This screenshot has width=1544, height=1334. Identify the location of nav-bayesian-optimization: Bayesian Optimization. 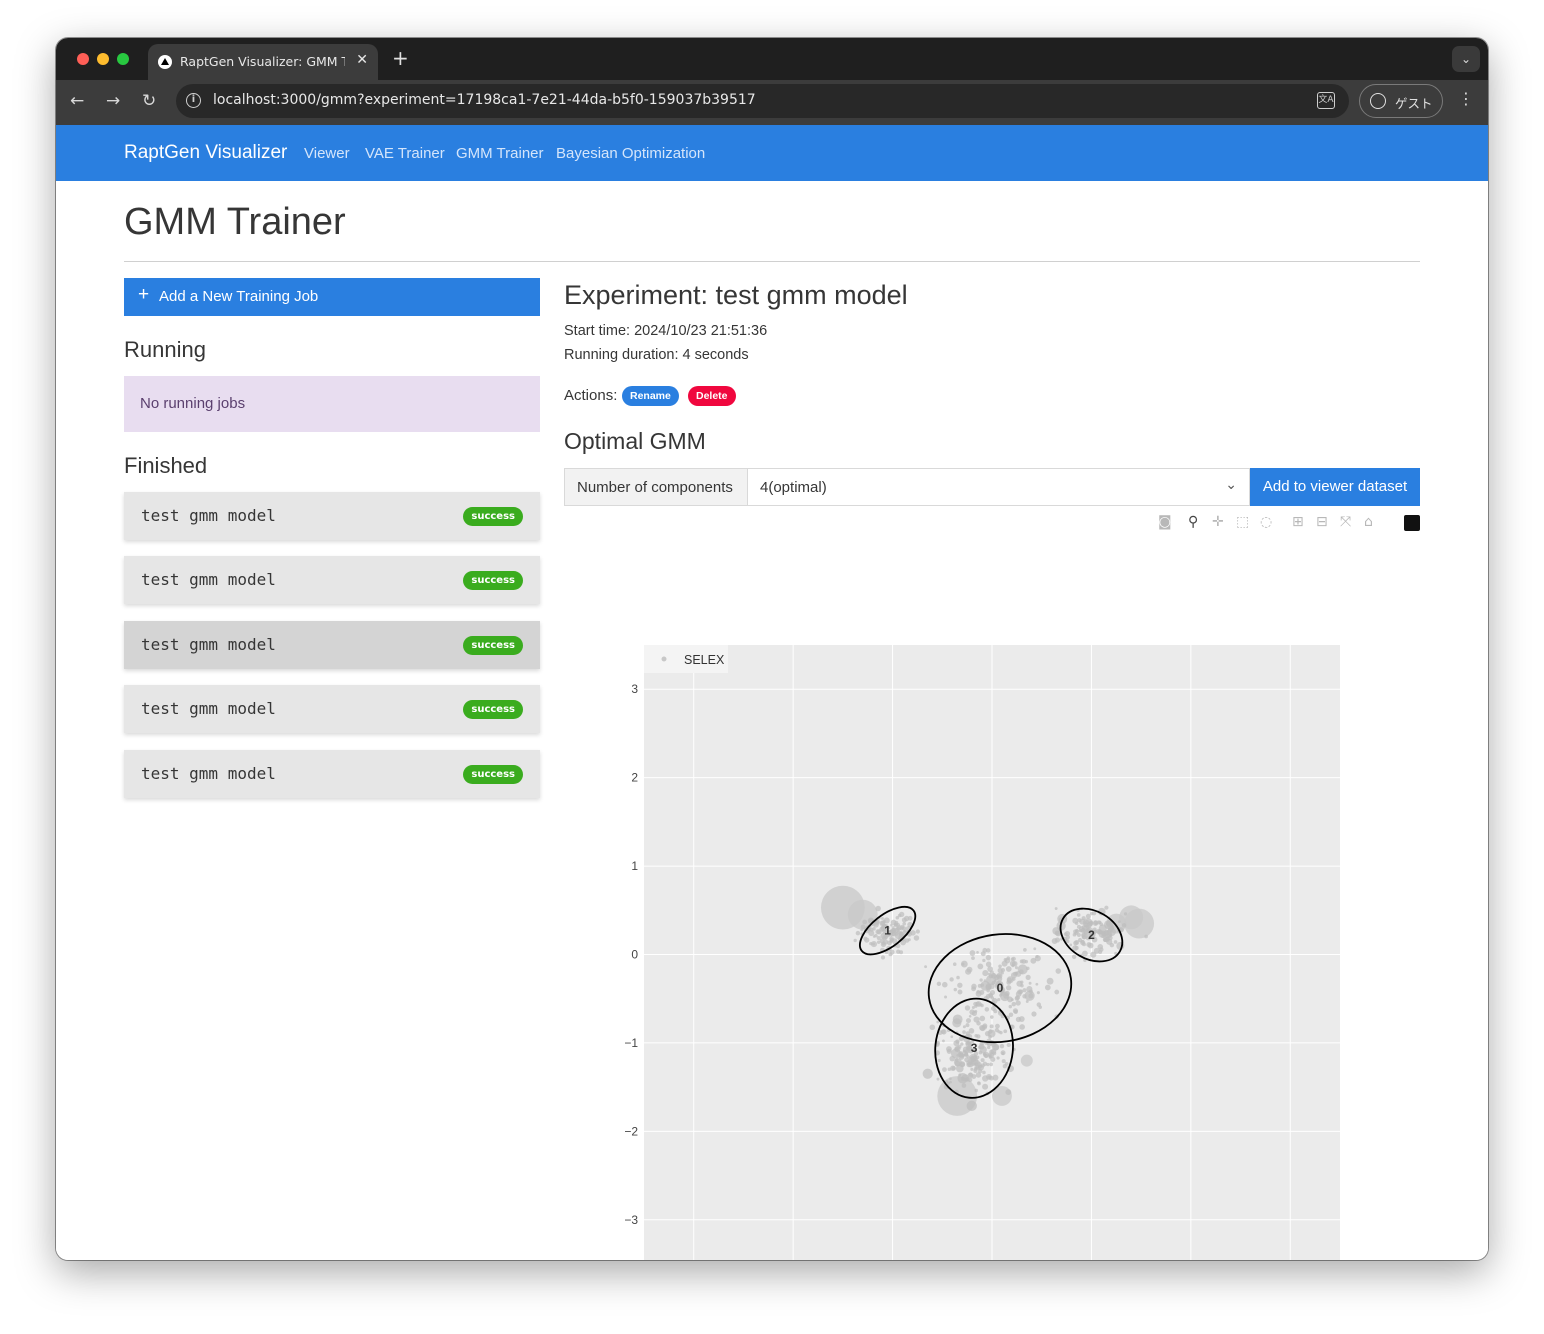
(630, 153).